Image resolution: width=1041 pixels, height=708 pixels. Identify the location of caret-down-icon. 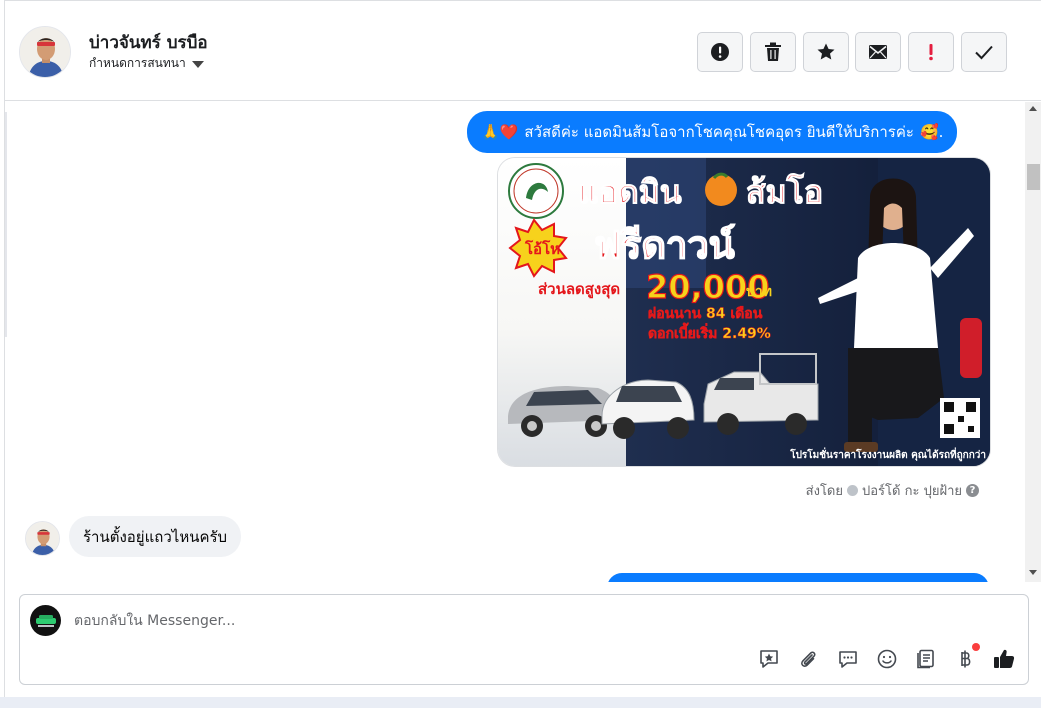
(197, 64).